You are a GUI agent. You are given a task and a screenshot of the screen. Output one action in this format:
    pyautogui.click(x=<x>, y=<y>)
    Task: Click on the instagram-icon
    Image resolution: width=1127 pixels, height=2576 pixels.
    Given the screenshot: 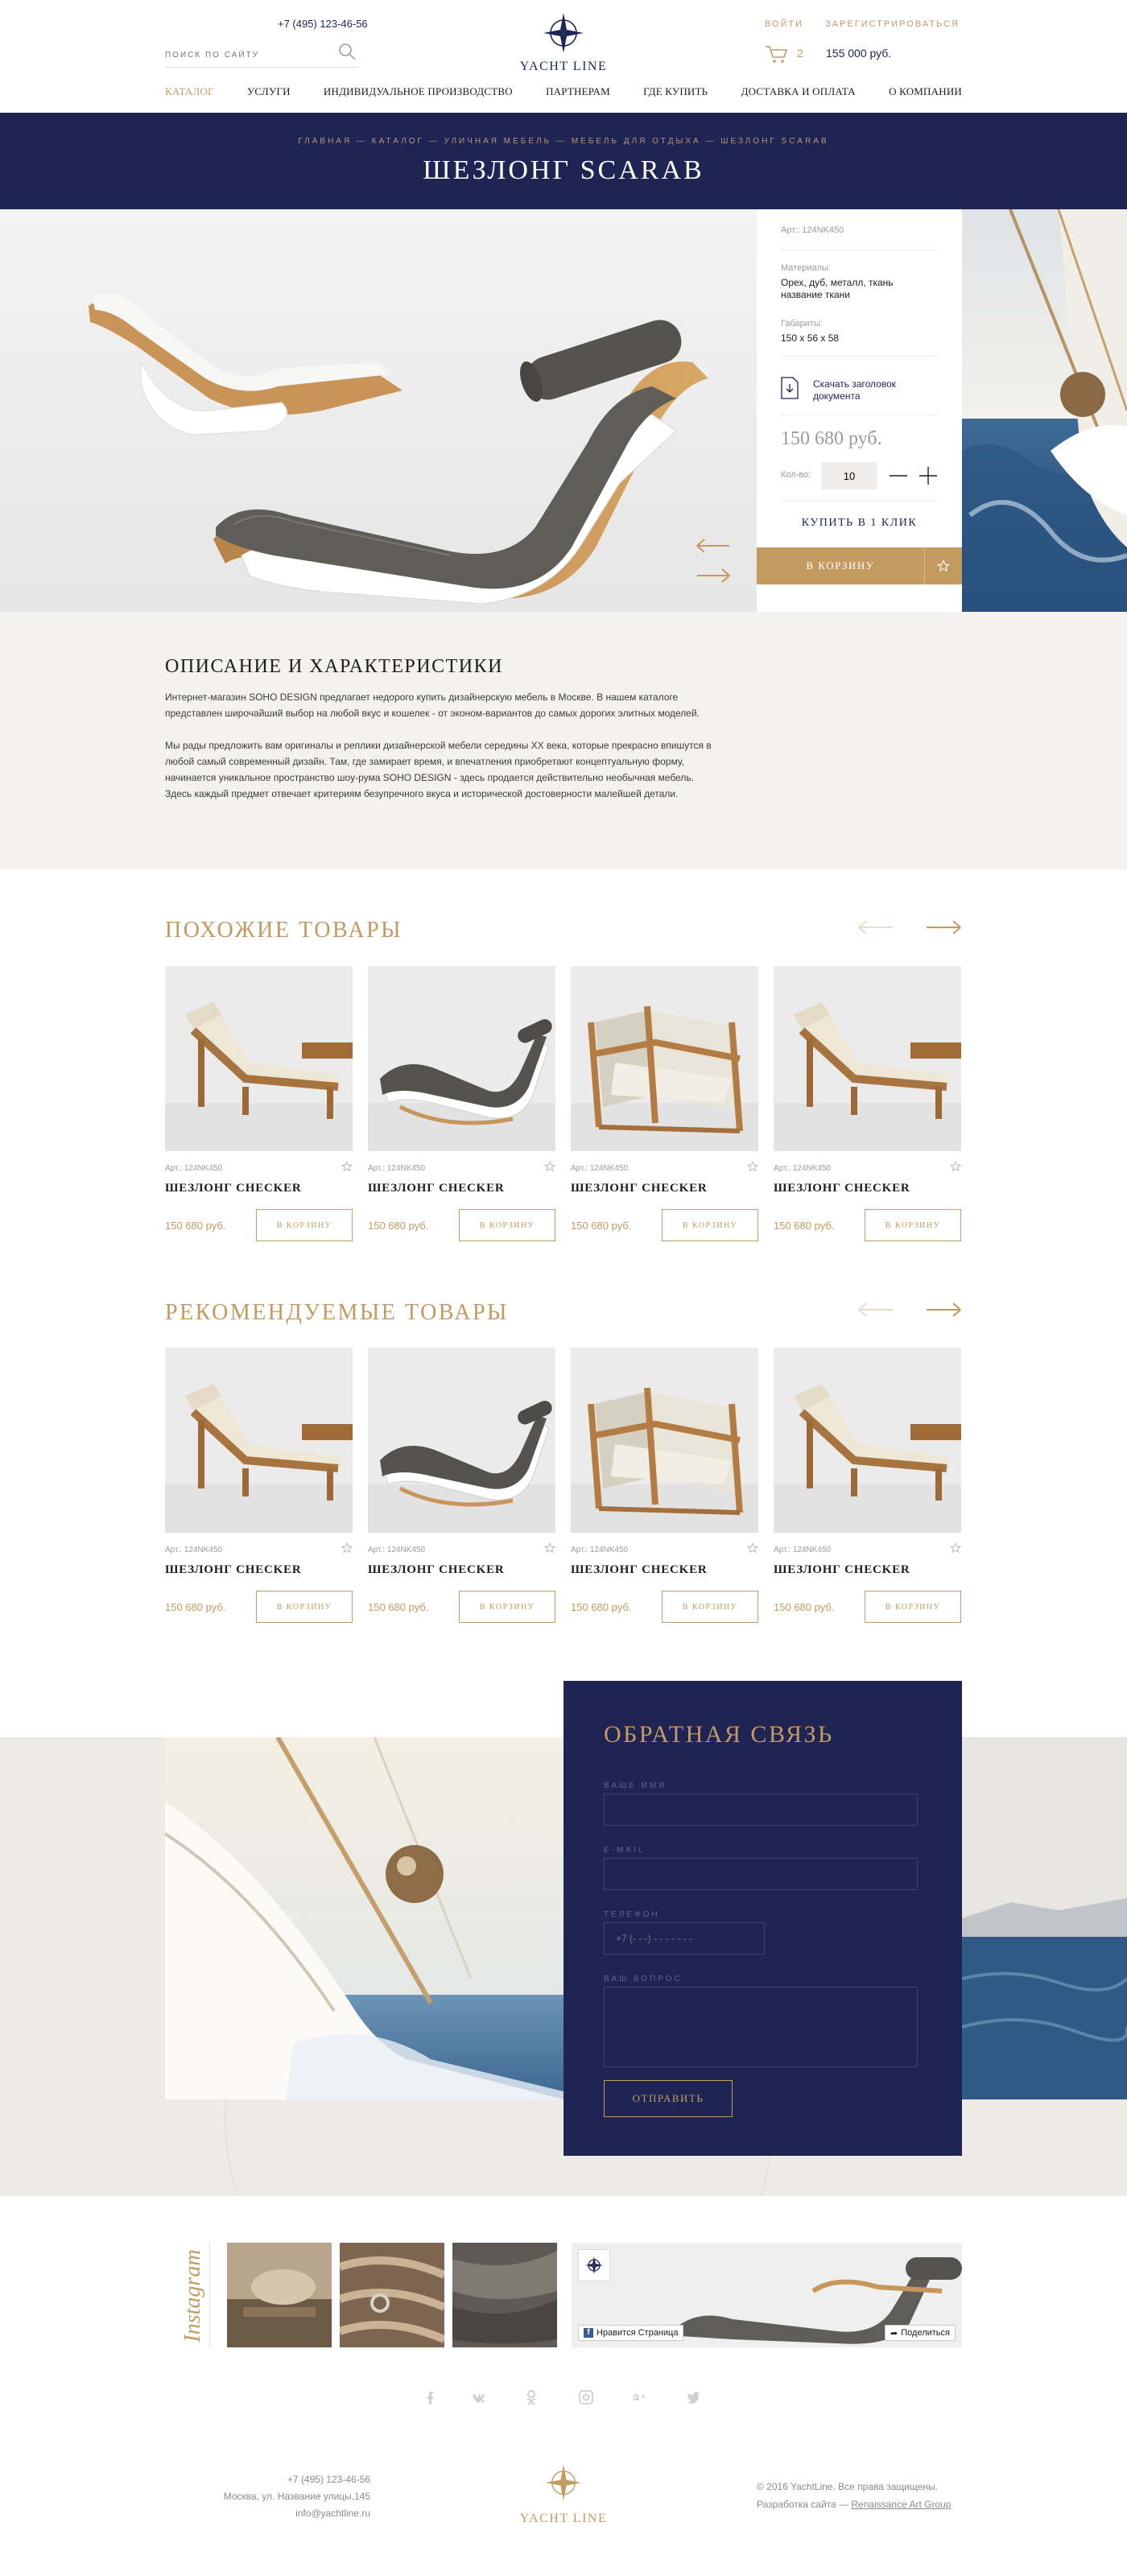 What is the action you would take?
    pyautogui.click(x=586, y=2397)
    